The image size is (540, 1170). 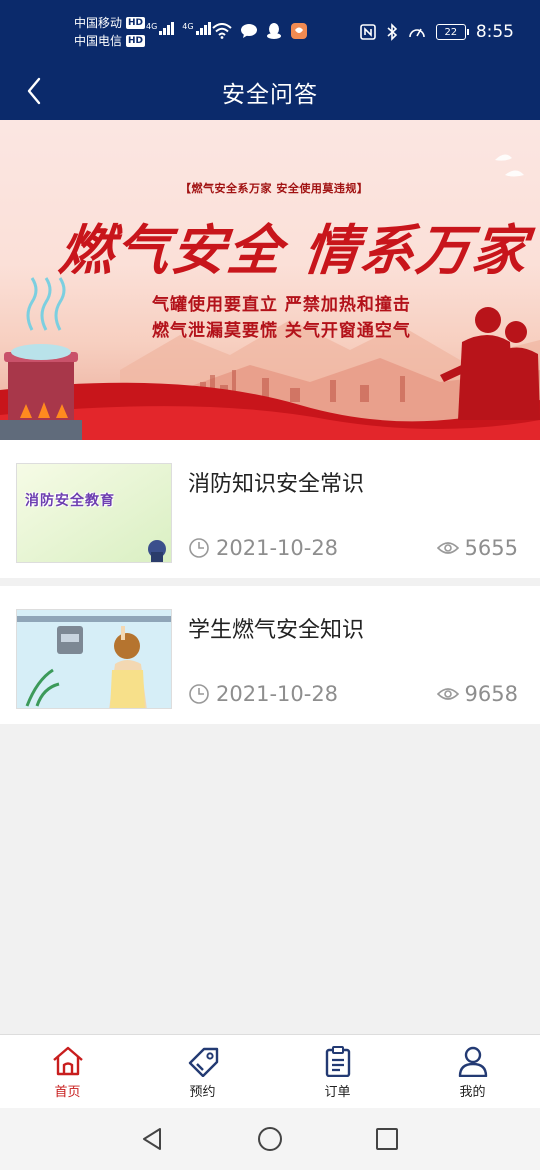 What do you see at coordinates (392, 32) in the screenshot?
I see `bluetooth-icon` at bounding box center [392, 32].